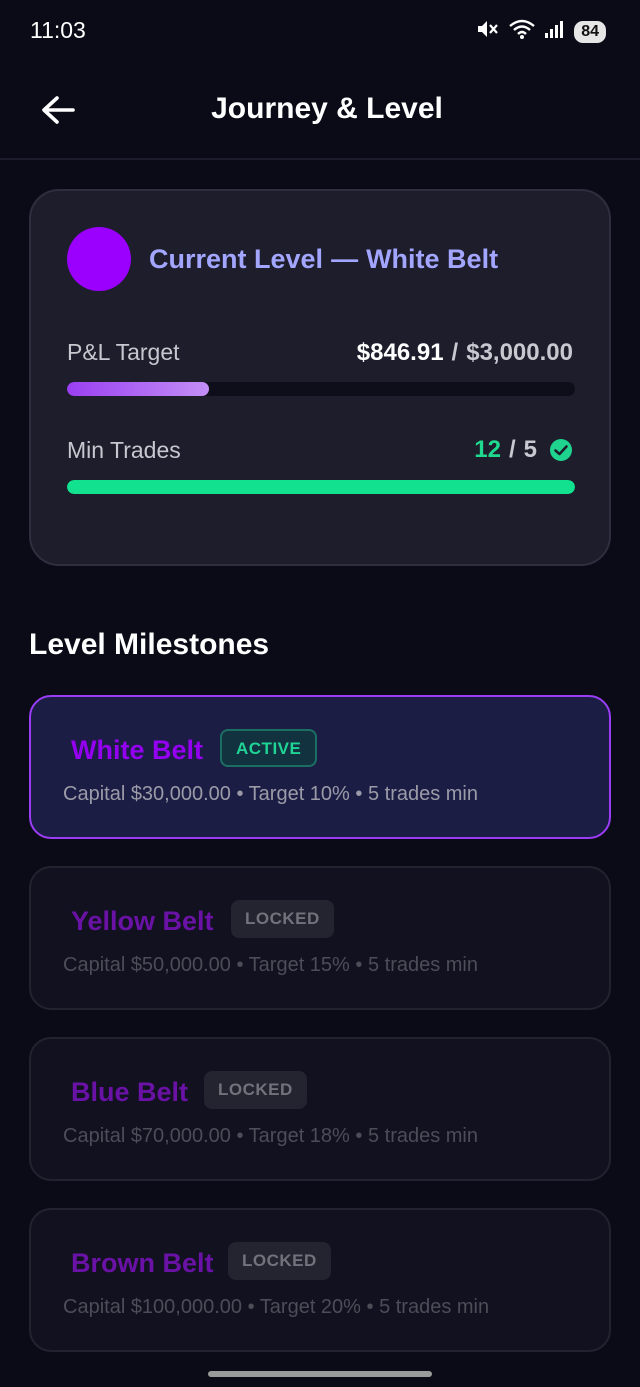 Image resolution: width=640 pixels, height=1387 pixels. What do you see at coordinates (142, 921) in the screenshot?
I see `milestone-name: Yellow Belt` at bounding box center [142, 921].